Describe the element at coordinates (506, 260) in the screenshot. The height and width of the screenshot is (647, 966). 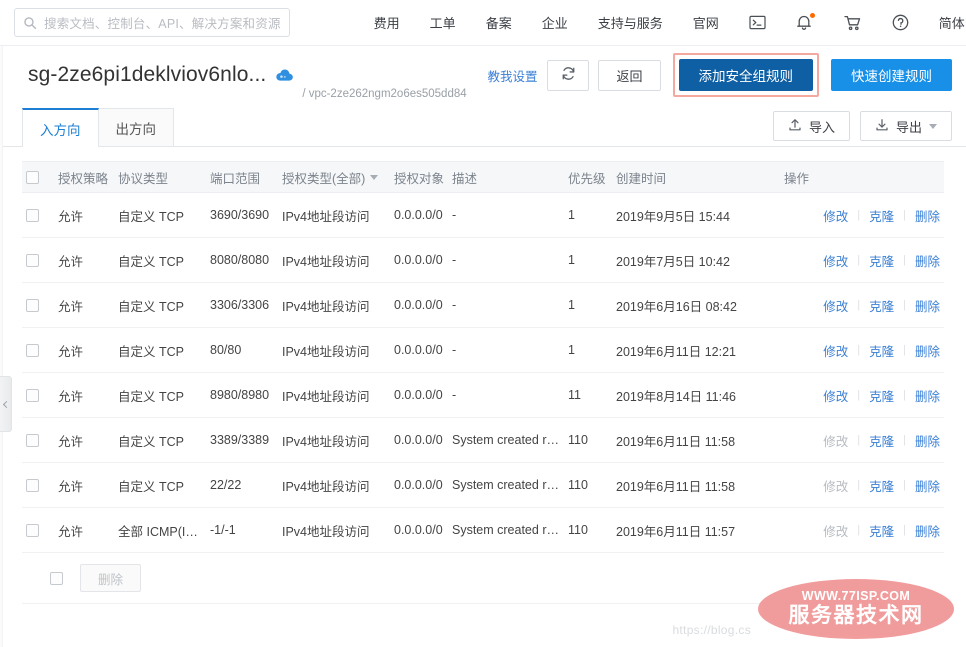
I see `cell-description: -` at that location.